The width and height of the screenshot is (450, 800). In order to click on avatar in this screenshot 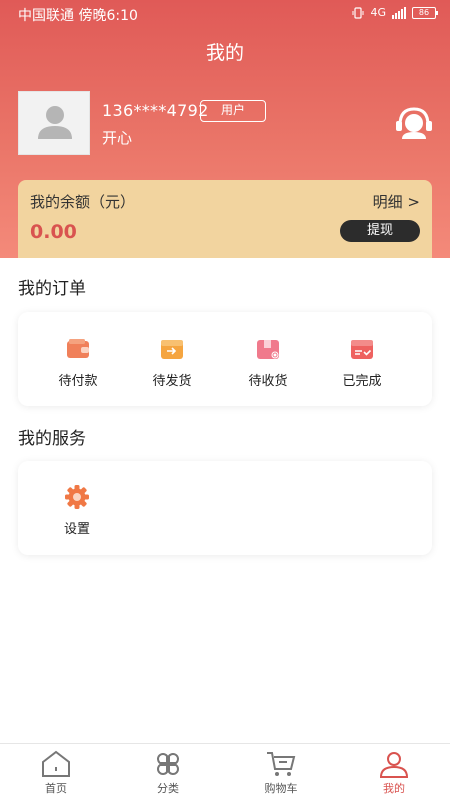, I will do `click(54, 123)`.